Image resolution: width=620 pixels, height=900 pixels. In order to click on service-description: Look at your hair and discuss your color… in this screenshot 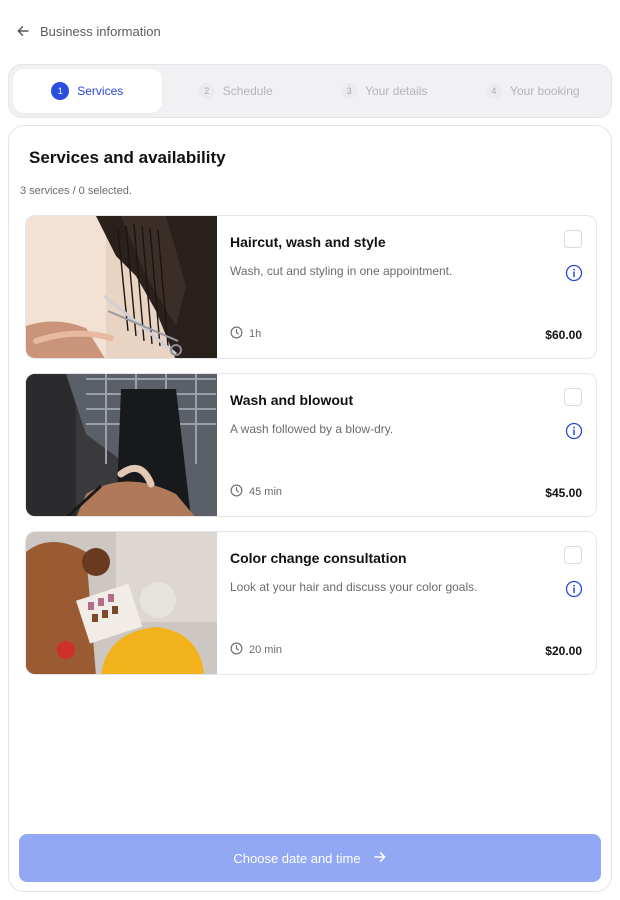, I will do `click(354, 587)`.